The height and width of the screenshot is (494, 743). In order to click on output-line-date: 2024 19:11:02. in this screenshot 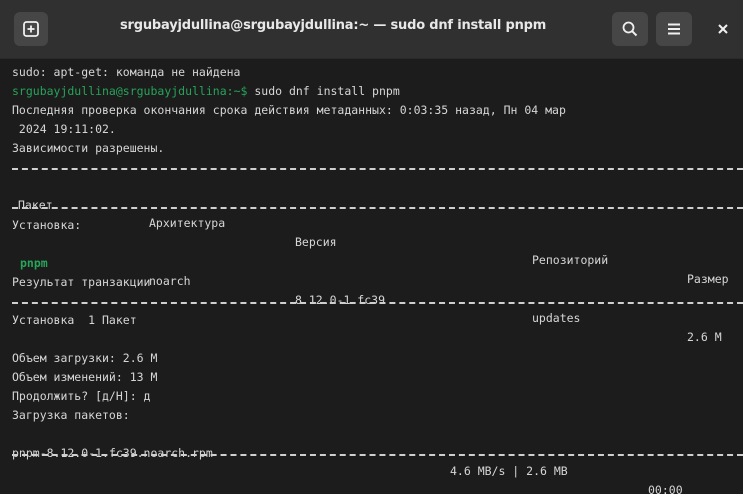, I will do `click(64, 129)`.